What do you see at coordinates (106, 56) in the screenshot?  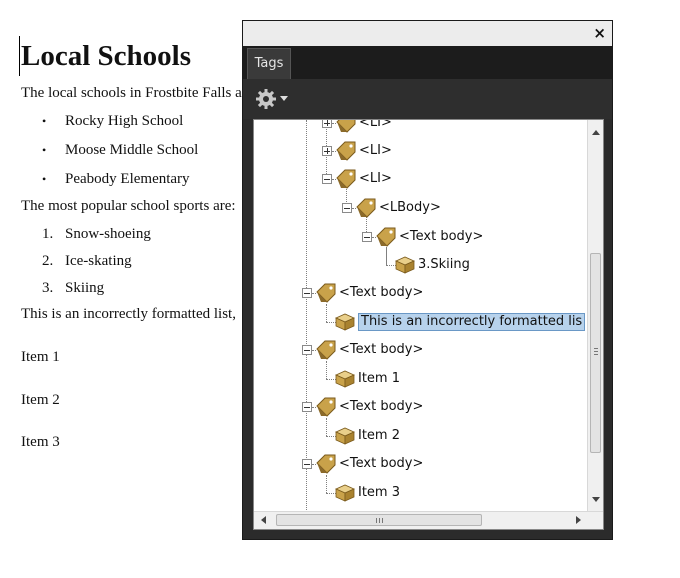 I see `document-heading: Local Schools` at bounding box center [106, 56].